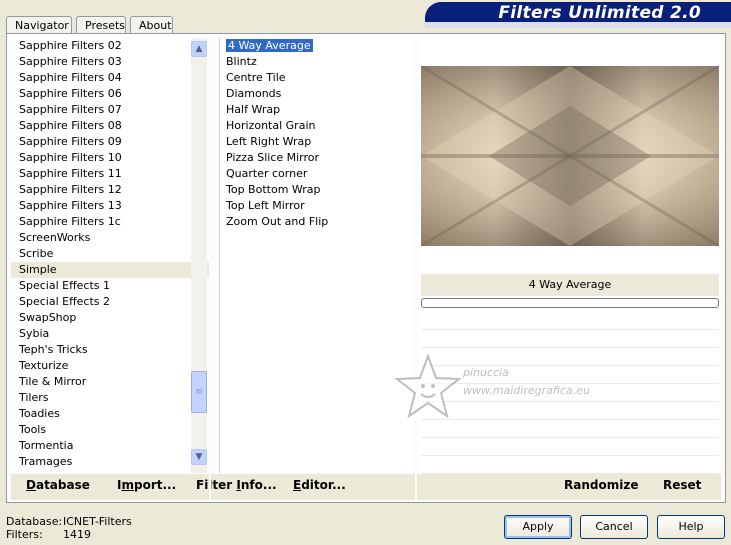  What do you see at coordinates (110, 430) in the screenshot?
I see `category-item: Tools` at bounding box center [110, 430].